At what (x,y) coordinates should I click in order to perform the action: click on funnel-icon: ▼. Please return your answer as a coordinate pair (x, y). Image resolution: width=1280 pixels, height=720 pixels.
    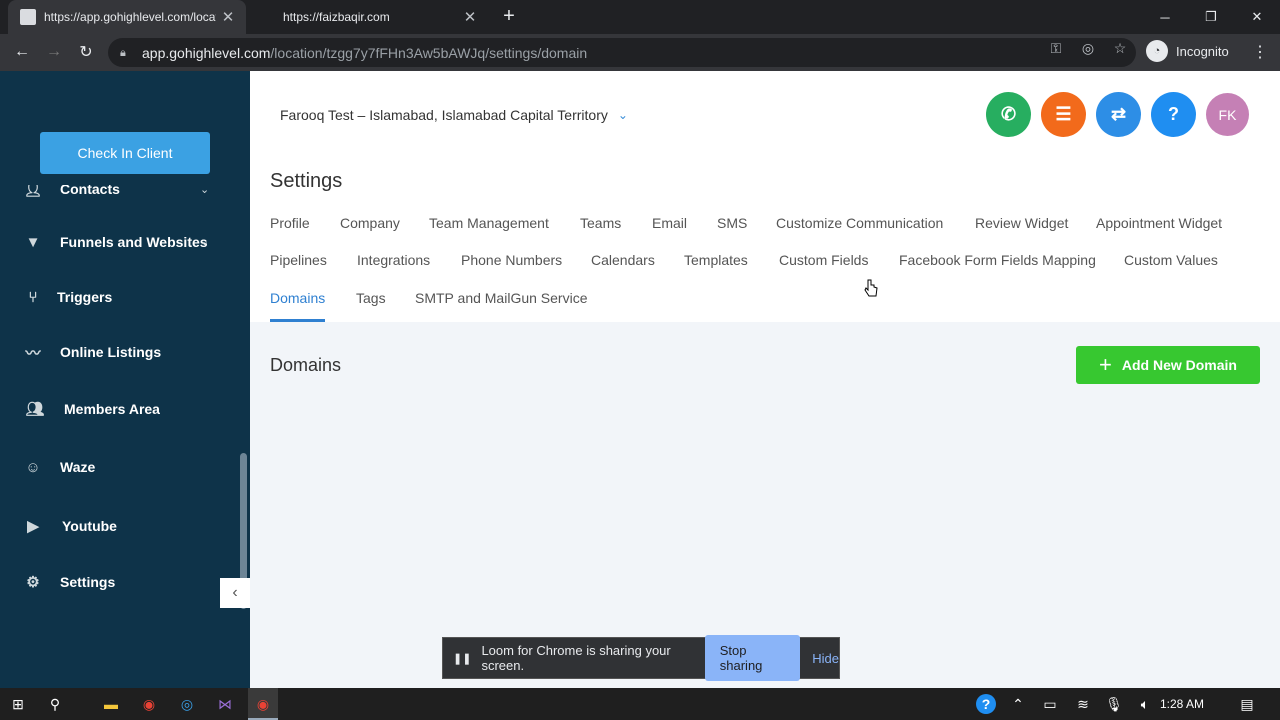
    Looking at the image, I should click on (33, 242).